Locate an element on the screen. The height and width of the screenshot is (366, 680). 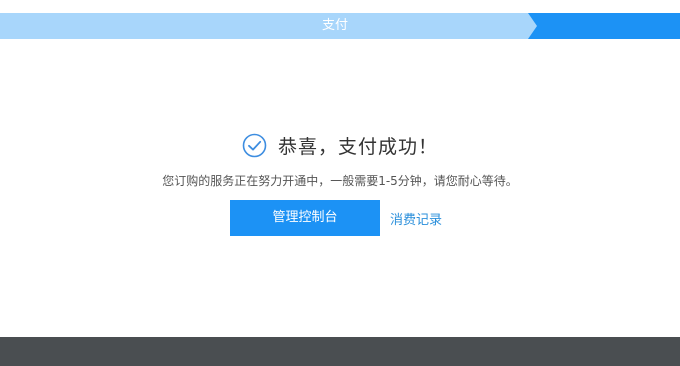
step-label-payment: 支付 is located at coordinates (334, 25).